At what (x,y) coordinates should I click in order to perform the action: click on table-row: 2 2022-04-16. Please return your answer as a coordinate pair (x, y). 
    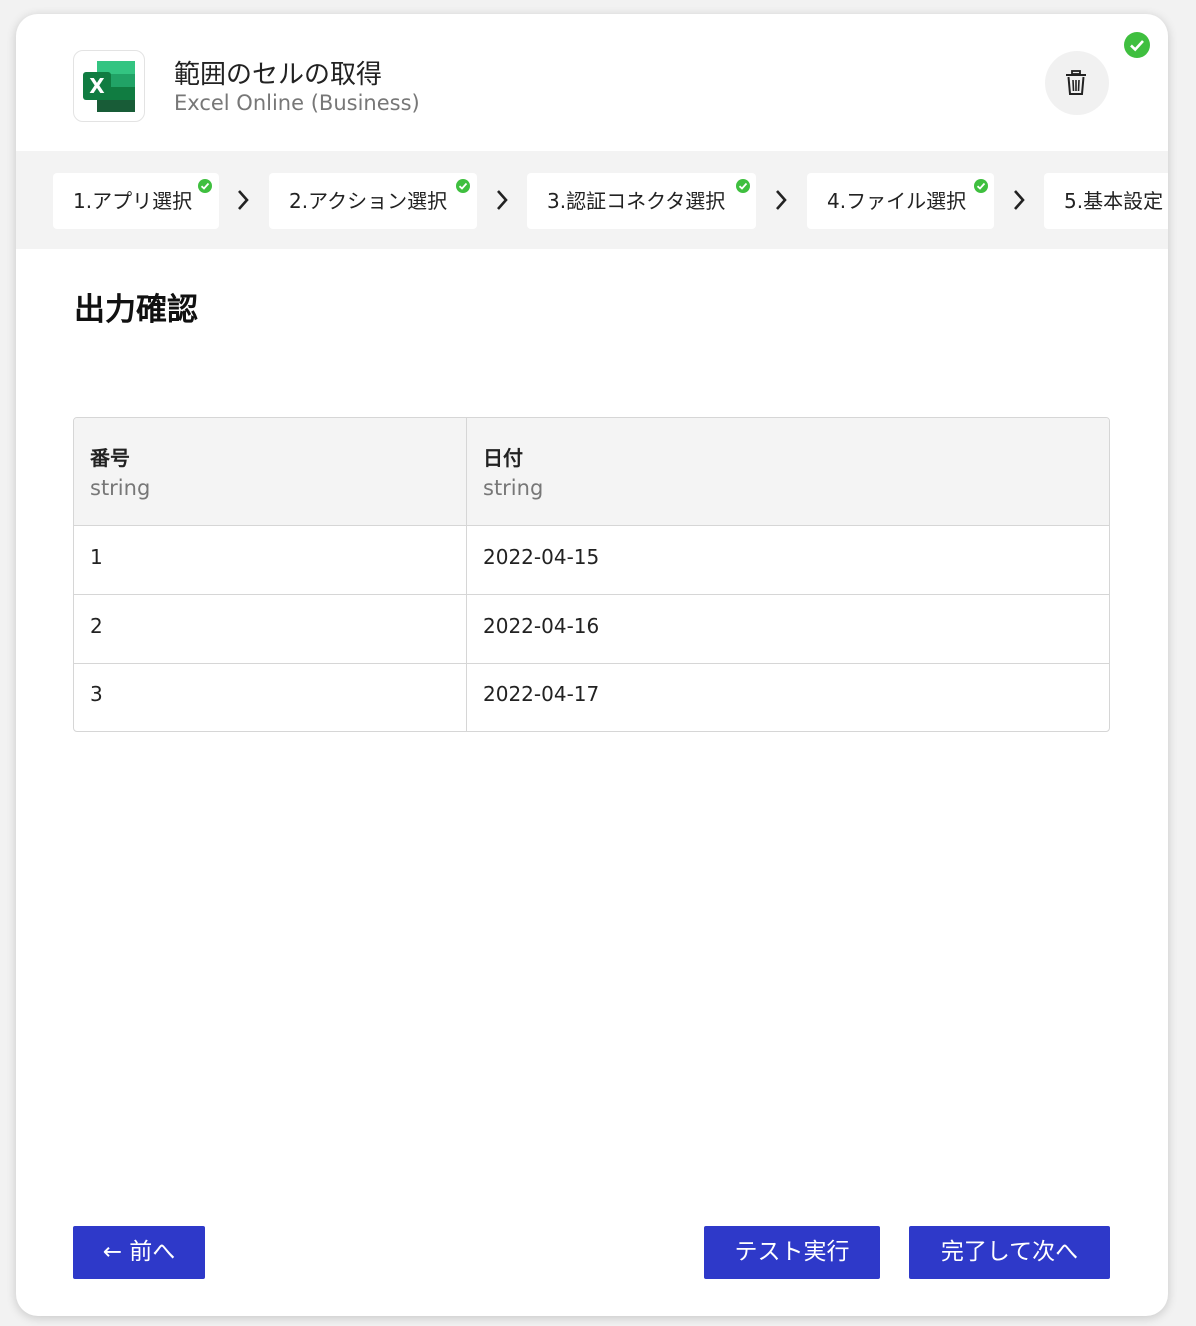
    Looking at the image, I should click on (591, 629).